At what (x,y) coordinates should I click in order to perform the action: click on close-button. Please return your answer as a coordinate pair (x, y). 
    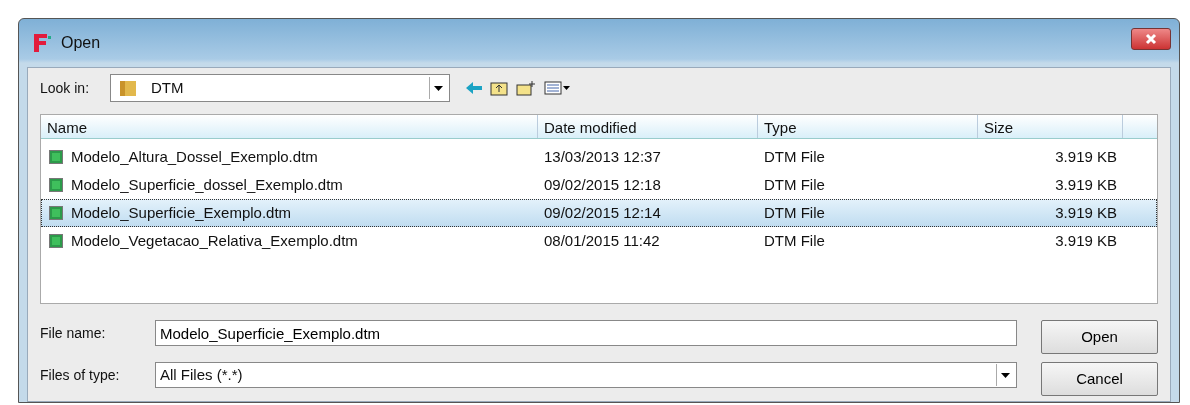
    Looking at the image, I should click on (1151, 39).